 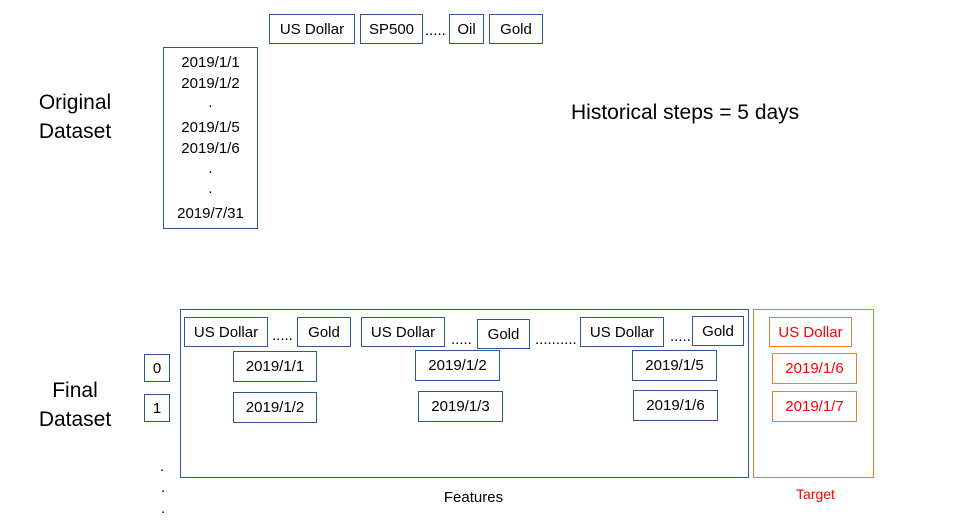 I want to click on group2-first-column: US Dollar, so click(x=403, y=332).